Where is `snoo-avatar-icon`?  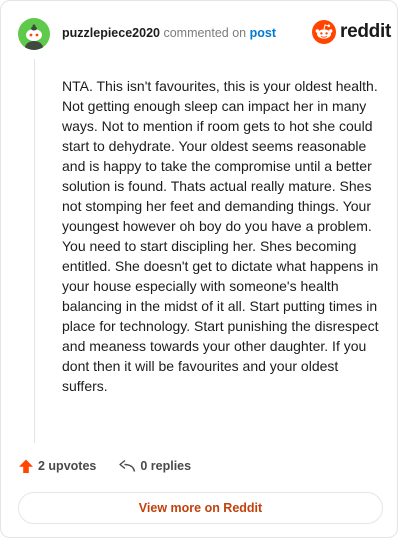 snoo-avatar-icon is located at coordinates (34, 37).